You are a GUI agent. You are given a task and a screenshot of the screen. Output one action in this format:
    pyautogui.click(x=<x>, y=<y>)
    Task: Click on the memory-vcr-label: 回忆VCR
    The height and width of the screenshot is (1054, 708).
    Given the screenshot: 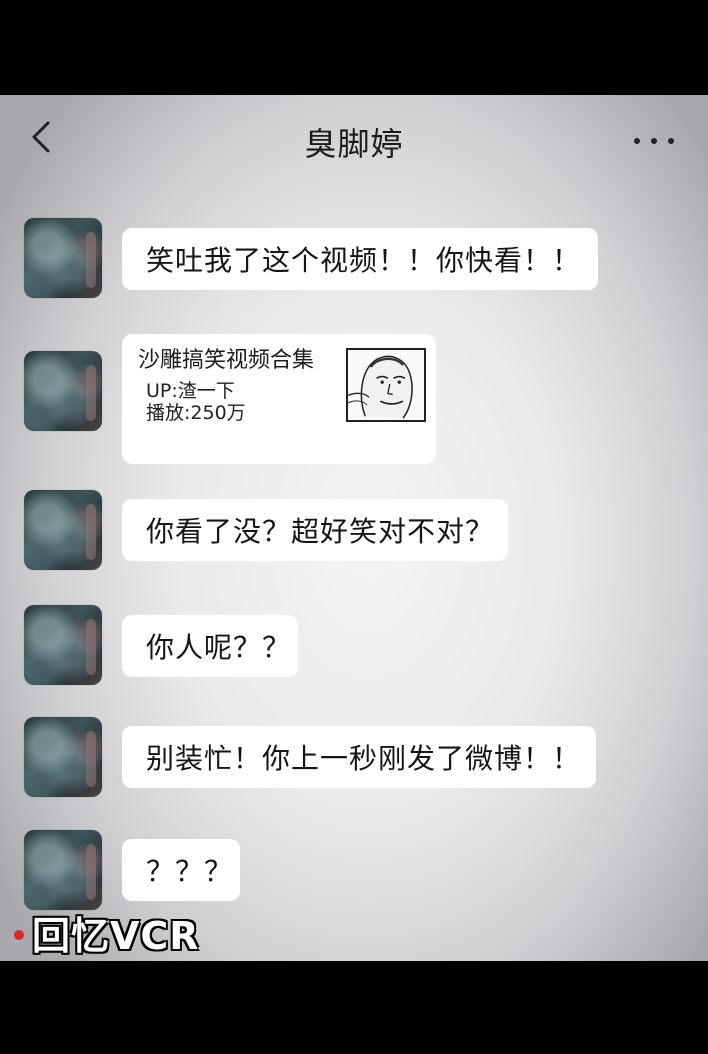 What is the action you would take?
    pyautogui.click(x=107, y=932)
    